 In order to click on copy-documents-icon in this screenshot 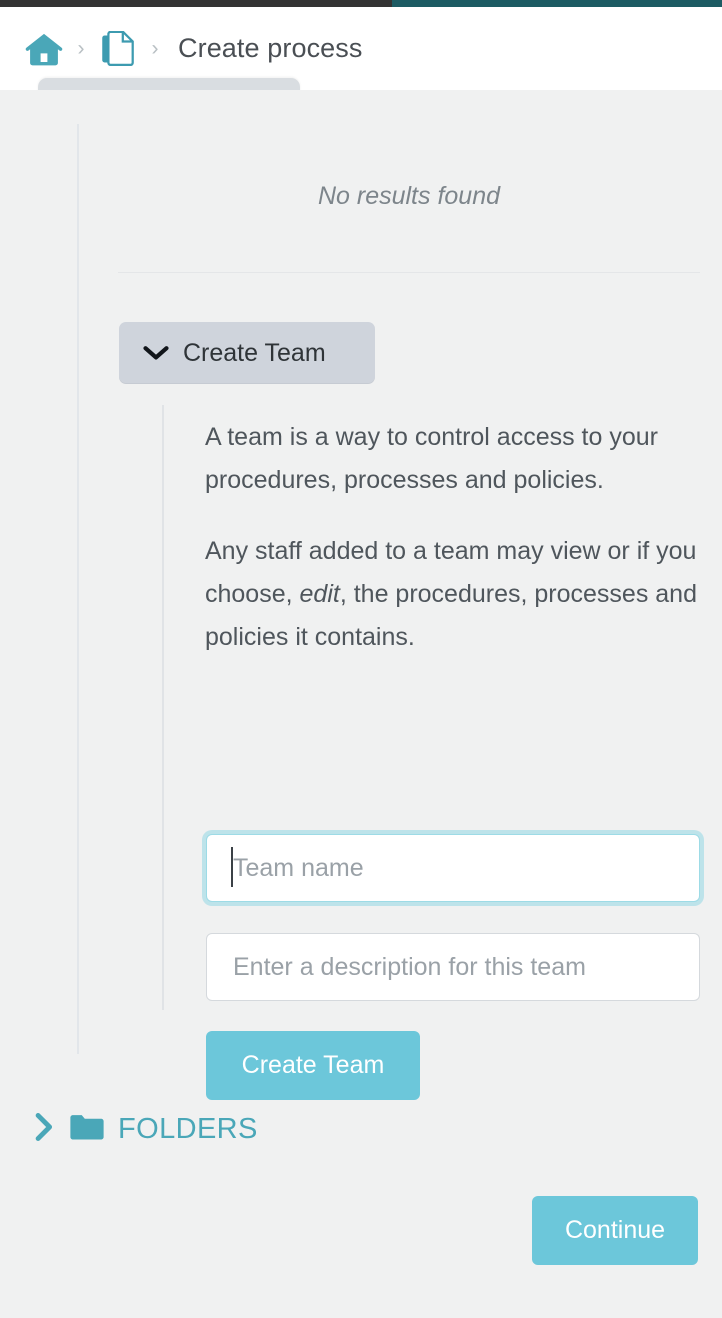, I will do `click(118, 49)`.